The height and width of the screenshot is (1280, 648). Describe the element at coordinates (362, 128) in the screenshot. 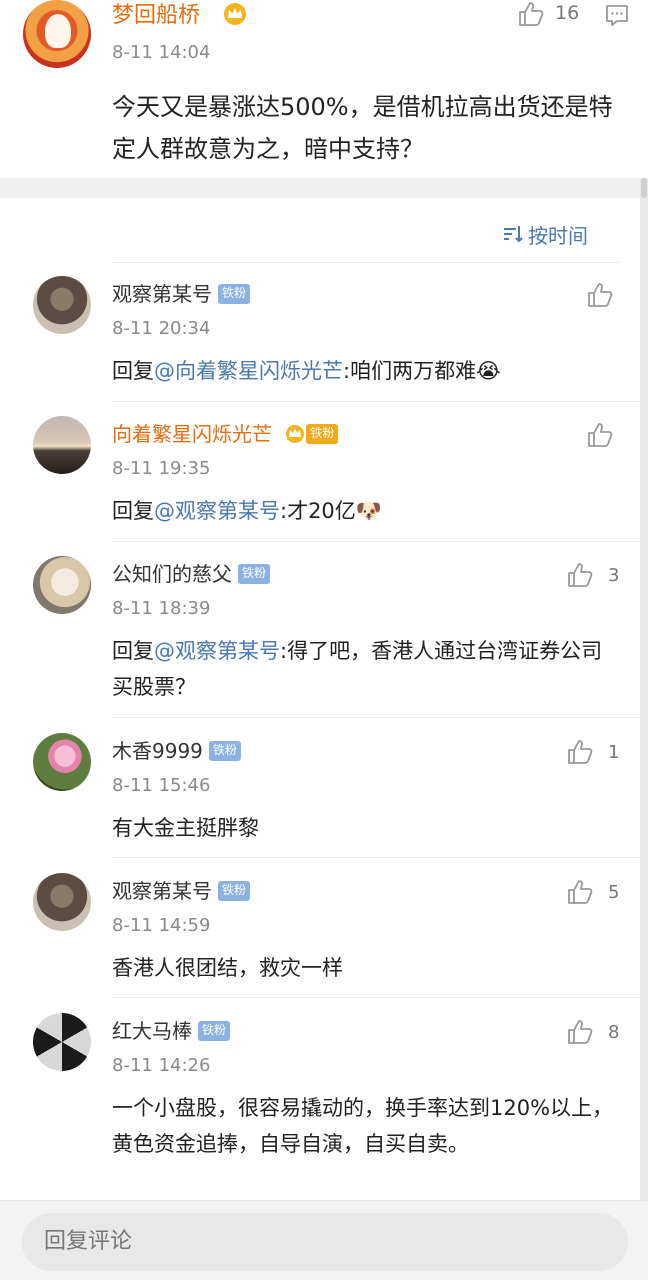

I see `post-text: 今天又是暴涨达500%，是借机拉高出货还是特定人群故意为之，暗中支持？` at that location.